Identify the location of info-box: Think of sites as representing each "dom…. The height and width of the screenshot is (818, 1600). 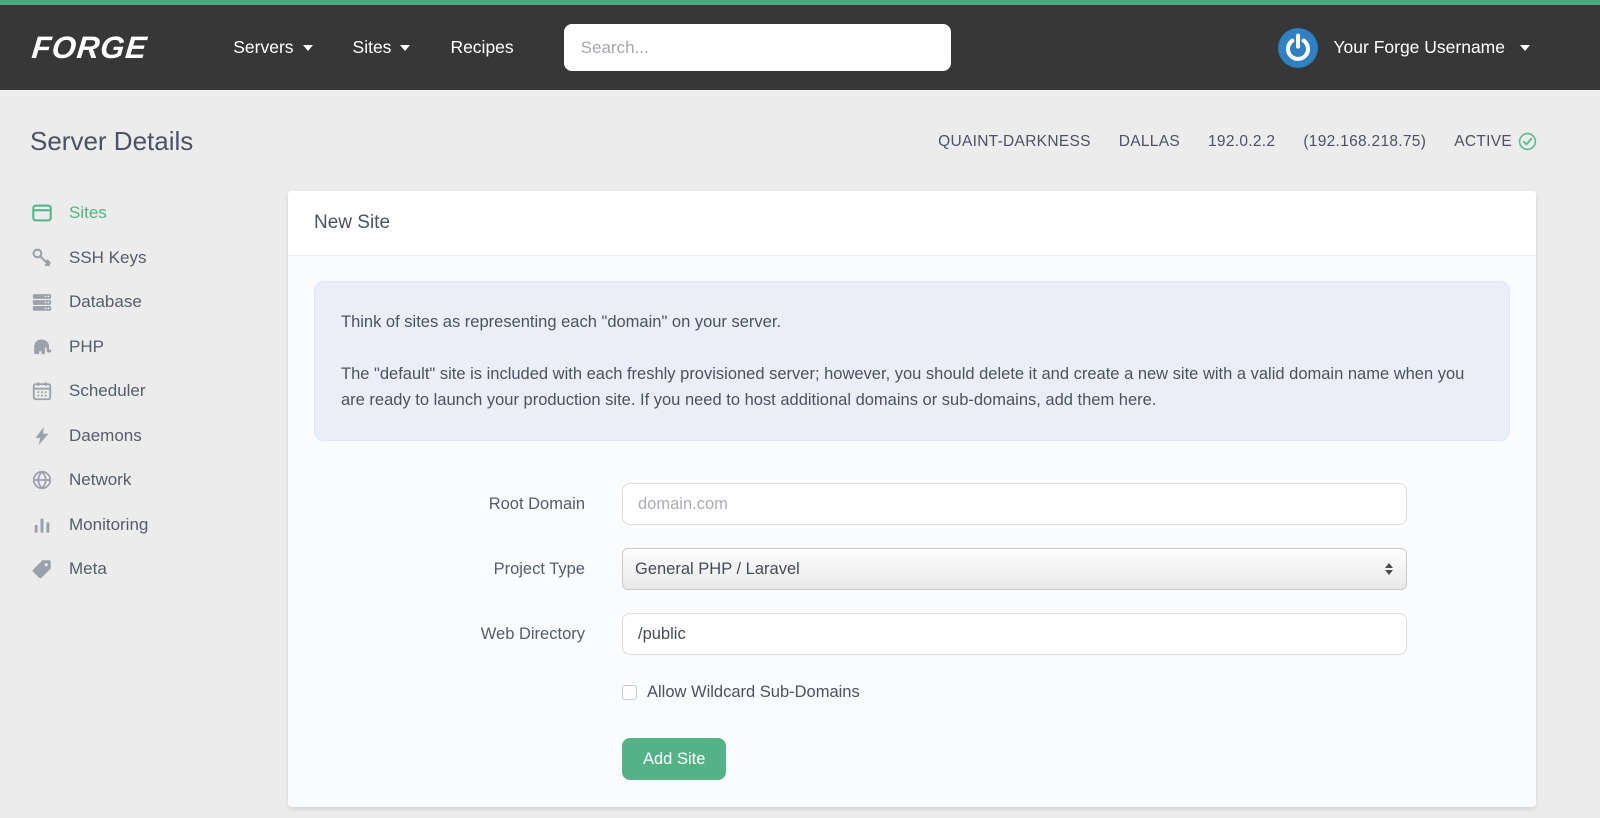
(912, 361).